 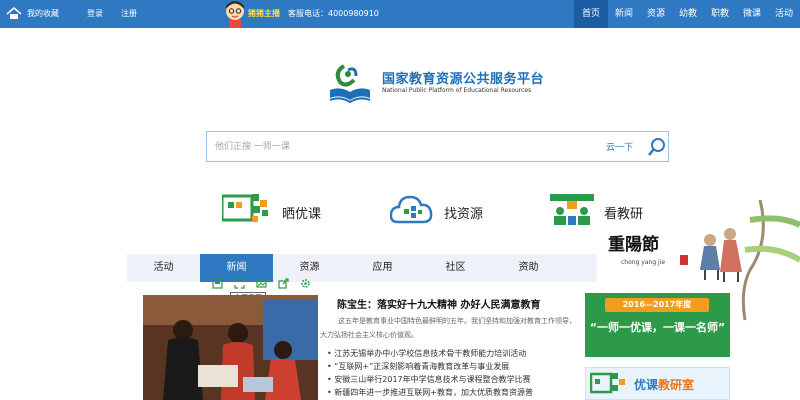 What do you see at coordinates (572, 209) in the screenshot?
I see `teaching-research-icon` at bounding box center [572, 209].